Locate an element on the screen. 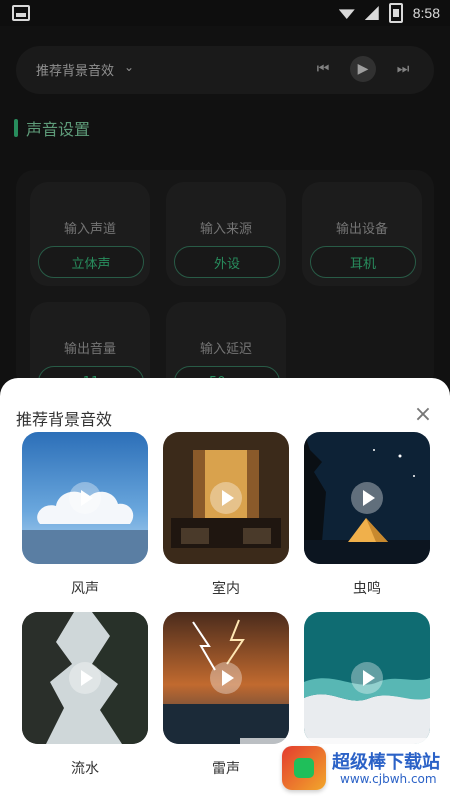 The height and width of the screenshot is (800, 450). sound-card-insects is located at coordinates (367, 498).